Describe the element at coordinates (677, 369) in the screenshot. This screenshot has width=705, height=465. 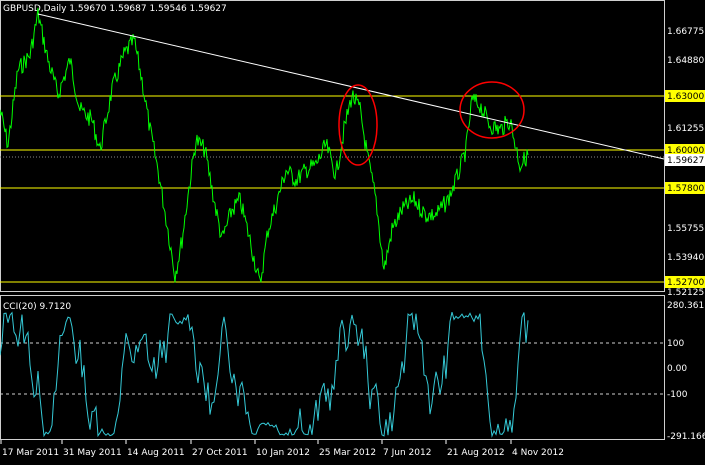
I see `cci-tick: 0.00` at that location.